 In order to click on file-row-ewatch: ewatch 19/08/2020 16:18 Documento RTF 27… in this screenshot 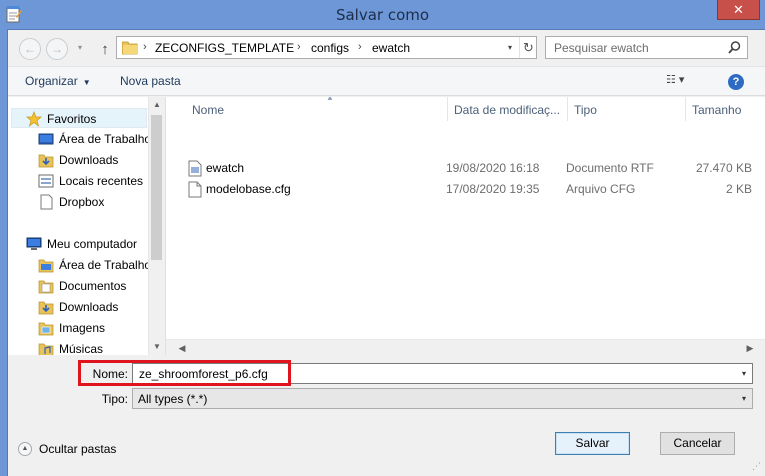, I will do `click(465, 168)`.